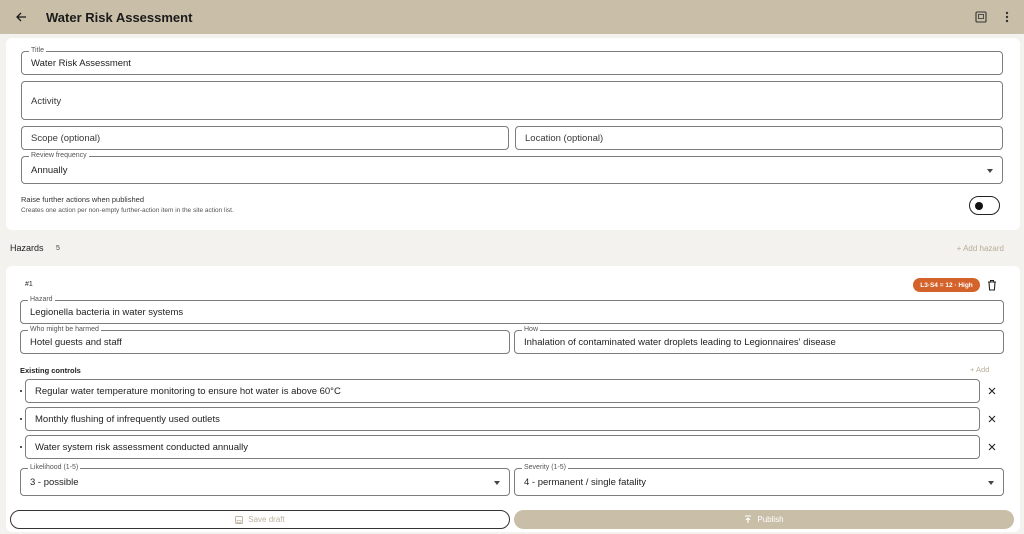 The width and height of the screenshot is (1024, 534). I want to click on back-button, so click(21, 17).